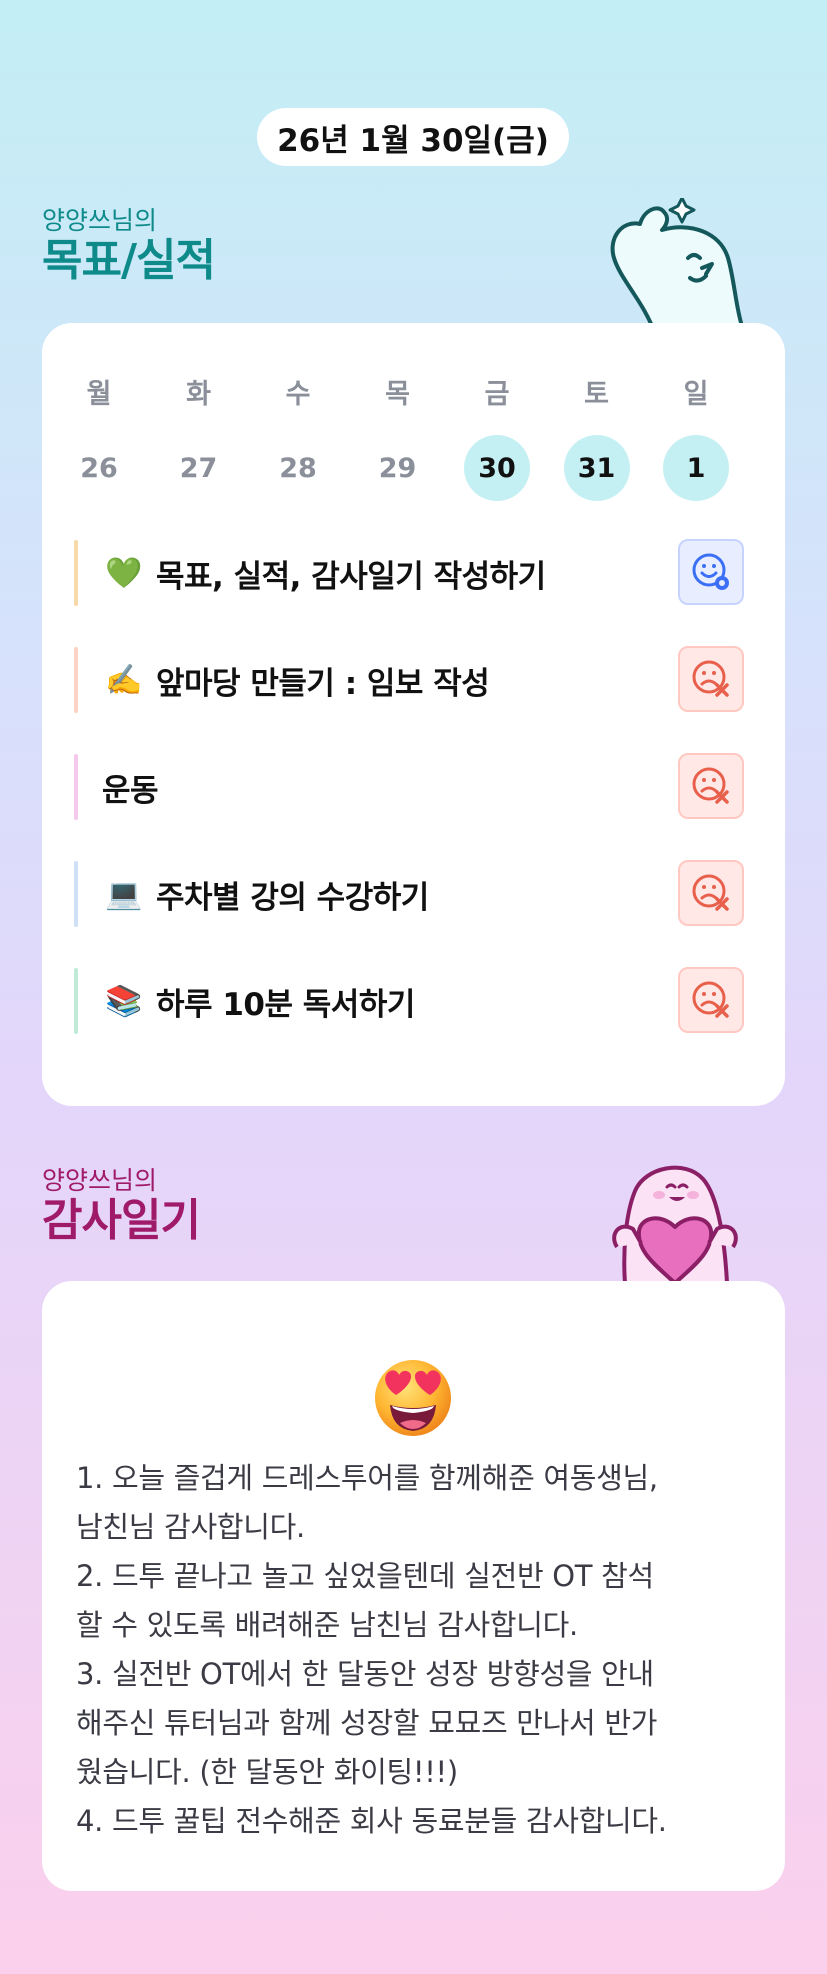 This screenshot has height=1974, width=827. Describe the element at coordinates (696, 394) in the screenshot. I see `weekday-sun: 일` at that location.